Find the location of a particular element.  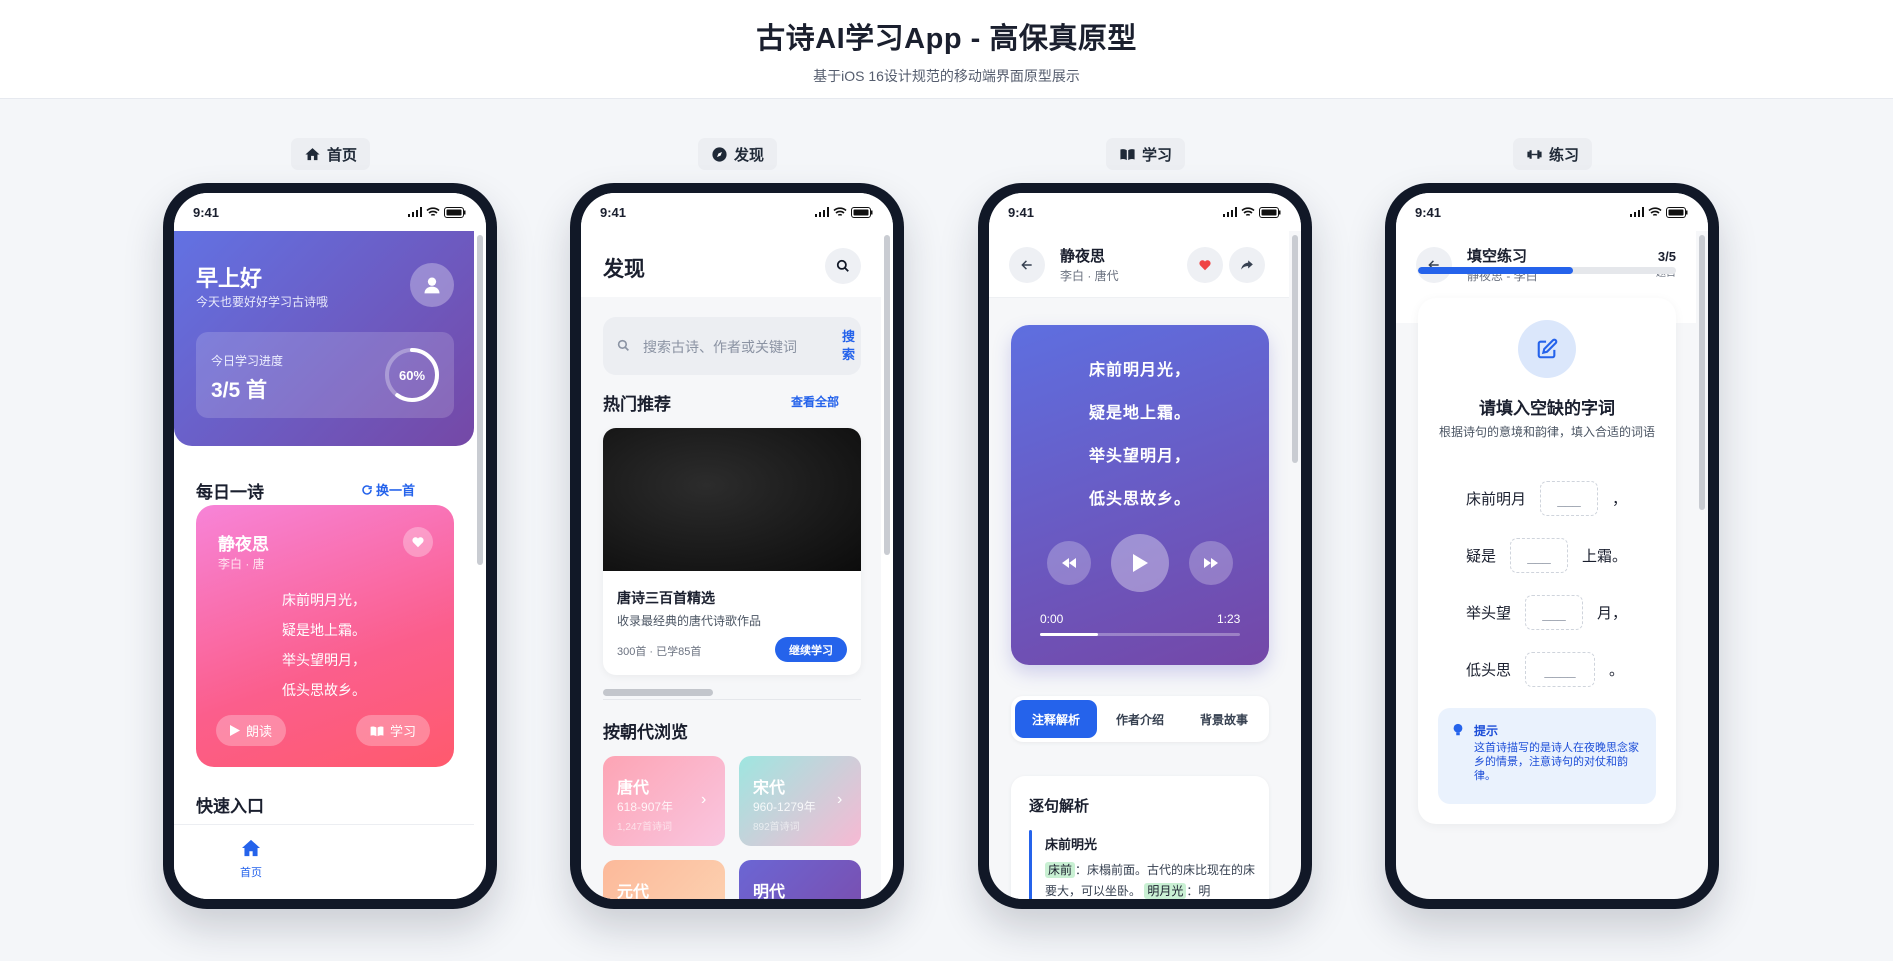

dynasty-card-song: 宋代 960-1279年 892首诗词 › is located at coordinates (800, 801).